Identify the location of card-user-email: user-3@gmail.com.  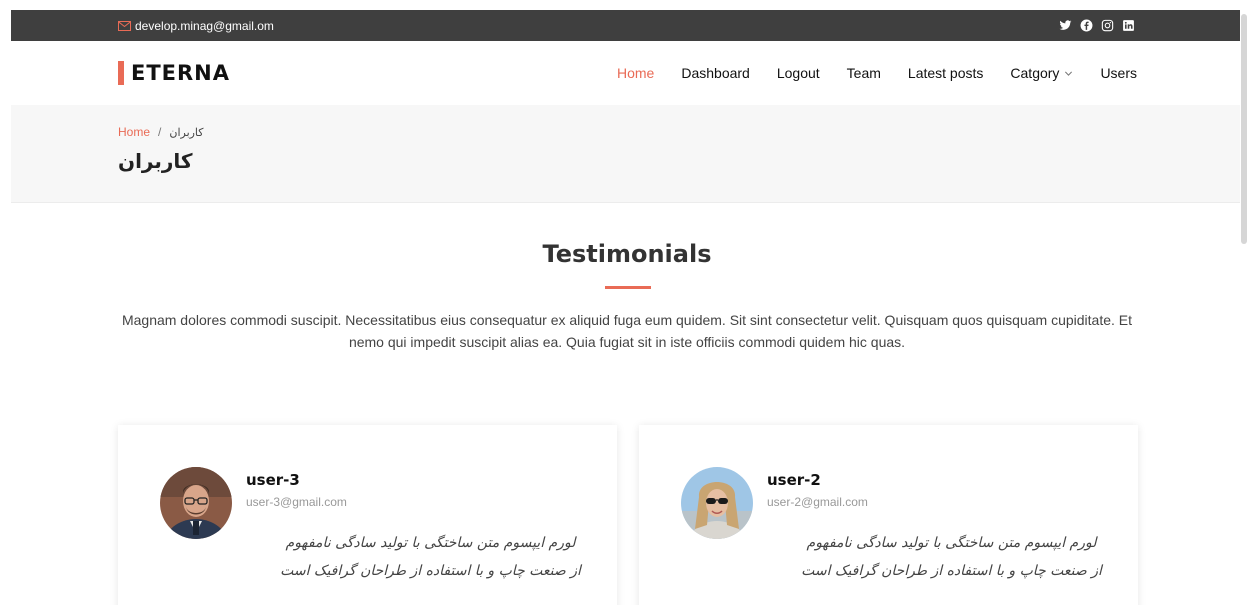
(296, 502).